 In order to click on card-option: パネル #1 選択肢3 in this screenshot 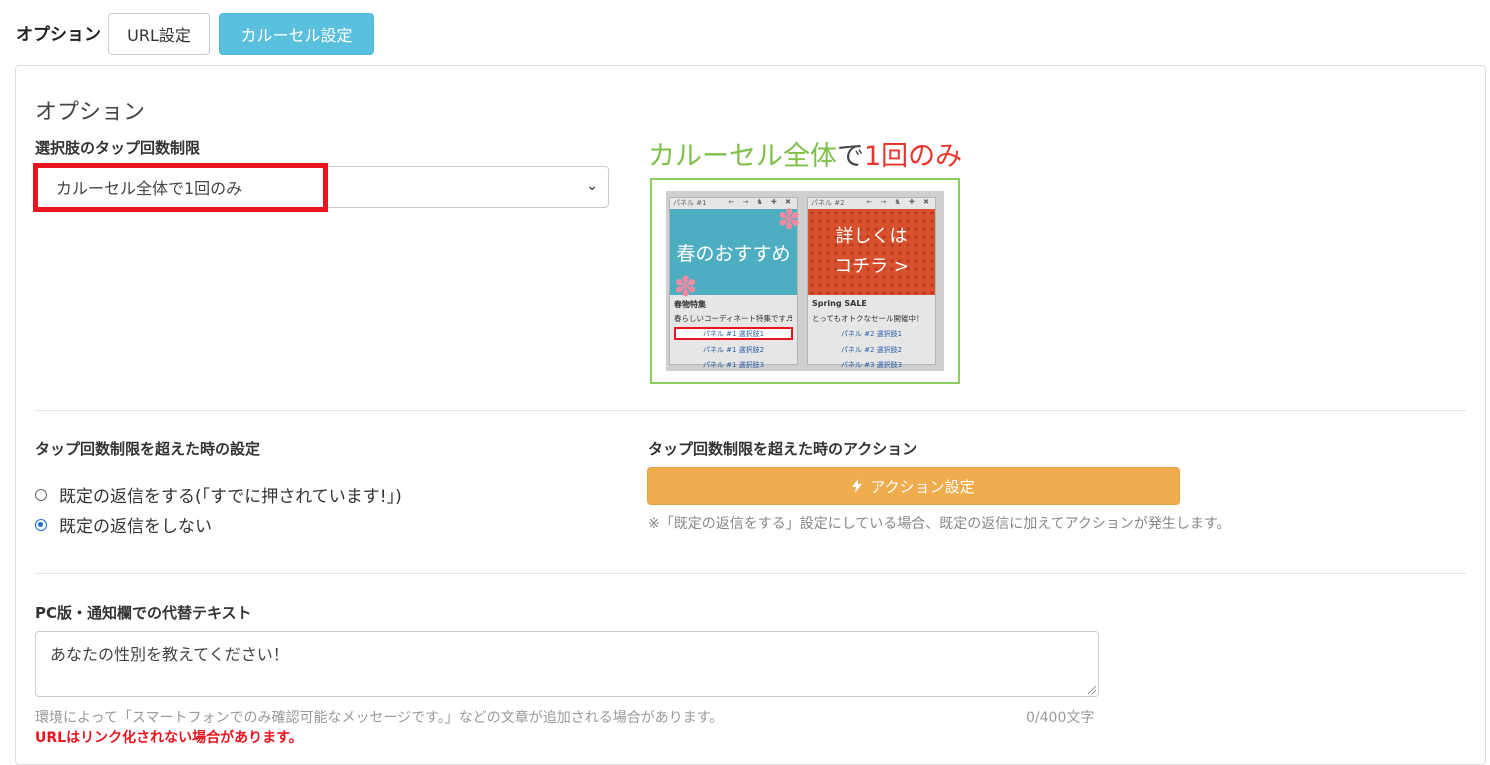, I will do `click(733, 364)`.